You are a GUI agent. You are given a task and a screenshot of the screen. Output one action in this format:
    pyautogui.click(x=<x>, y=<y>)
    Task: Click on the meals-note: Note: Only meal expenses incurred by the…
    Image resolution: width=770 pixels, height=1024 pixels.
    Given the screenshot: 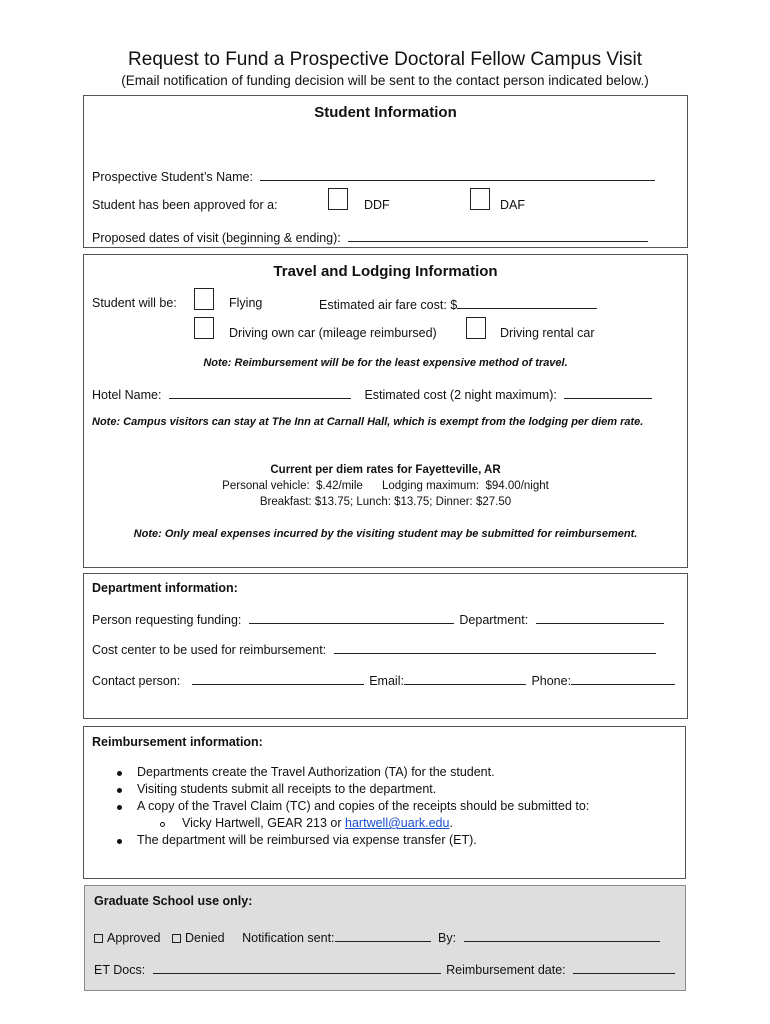 What is the action you would take?
    pyautogui.click(x=385, y=534)
    